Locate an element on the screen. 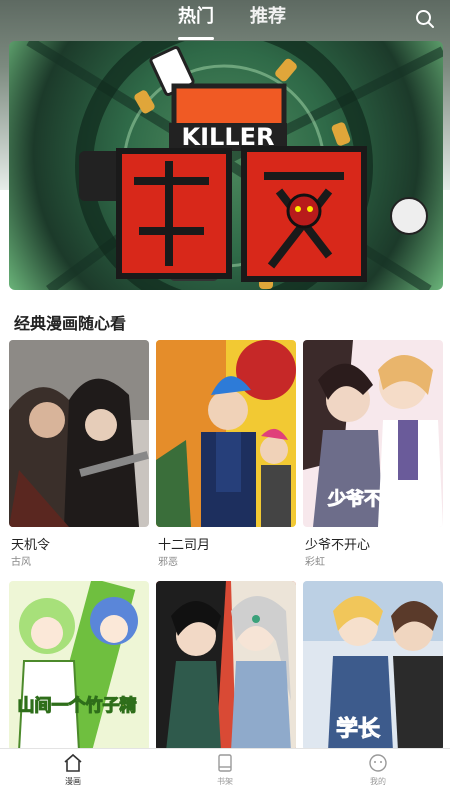  comic-tag: 古风 is located at coordinates (21, 562).